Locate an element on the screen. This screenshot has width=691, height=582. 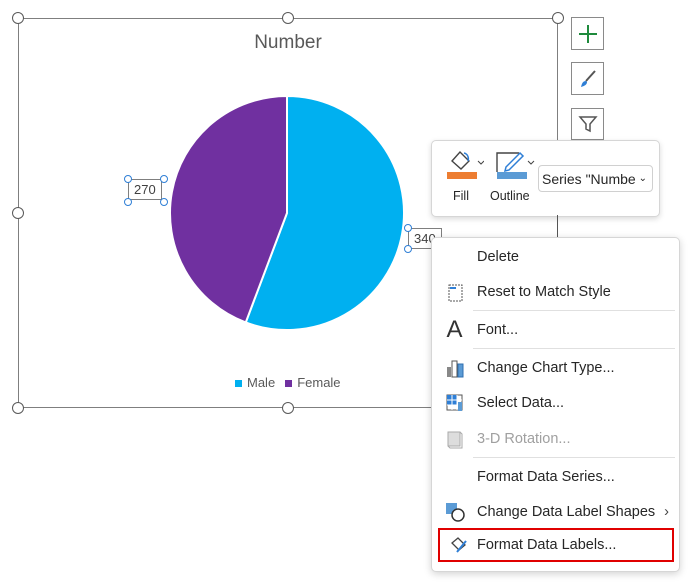
plus-icon is located at coordinates (587, 33).